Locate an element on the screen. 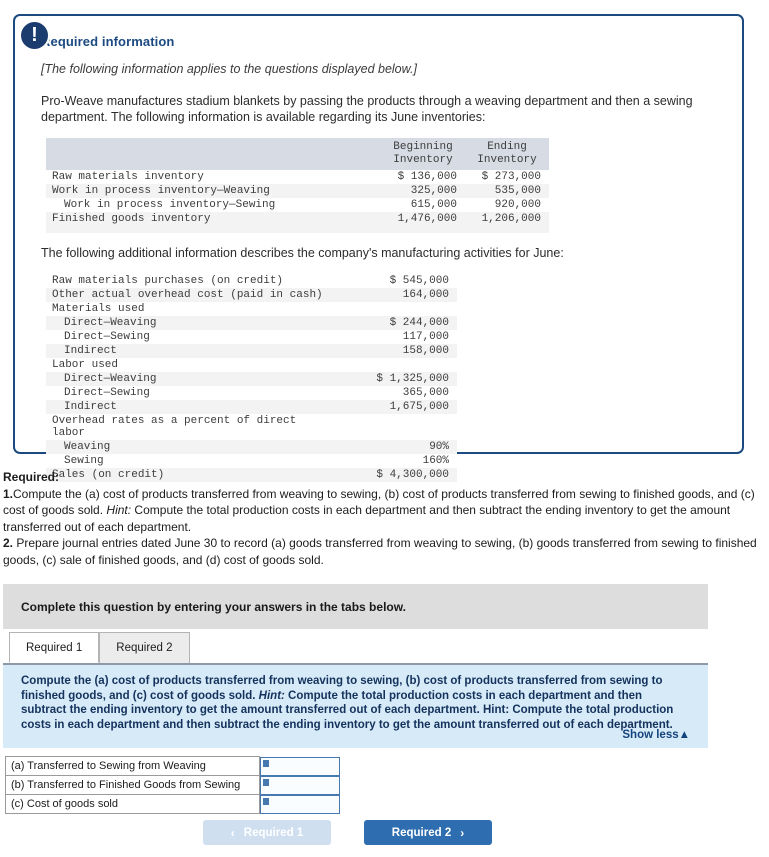  required-item-1-hint: Hint: is located at coordinates (119, 510).